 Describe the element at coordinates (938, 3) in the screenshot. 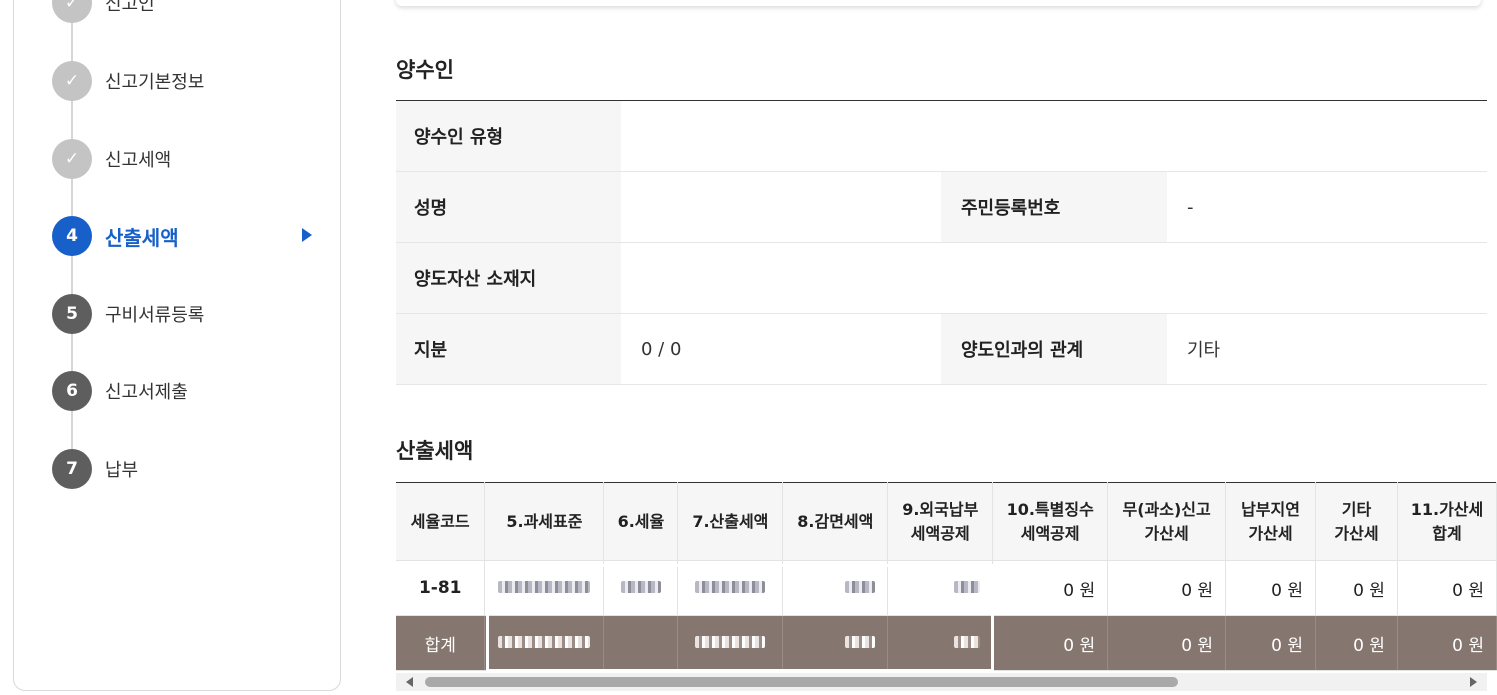

I see `previous-card` at that location.